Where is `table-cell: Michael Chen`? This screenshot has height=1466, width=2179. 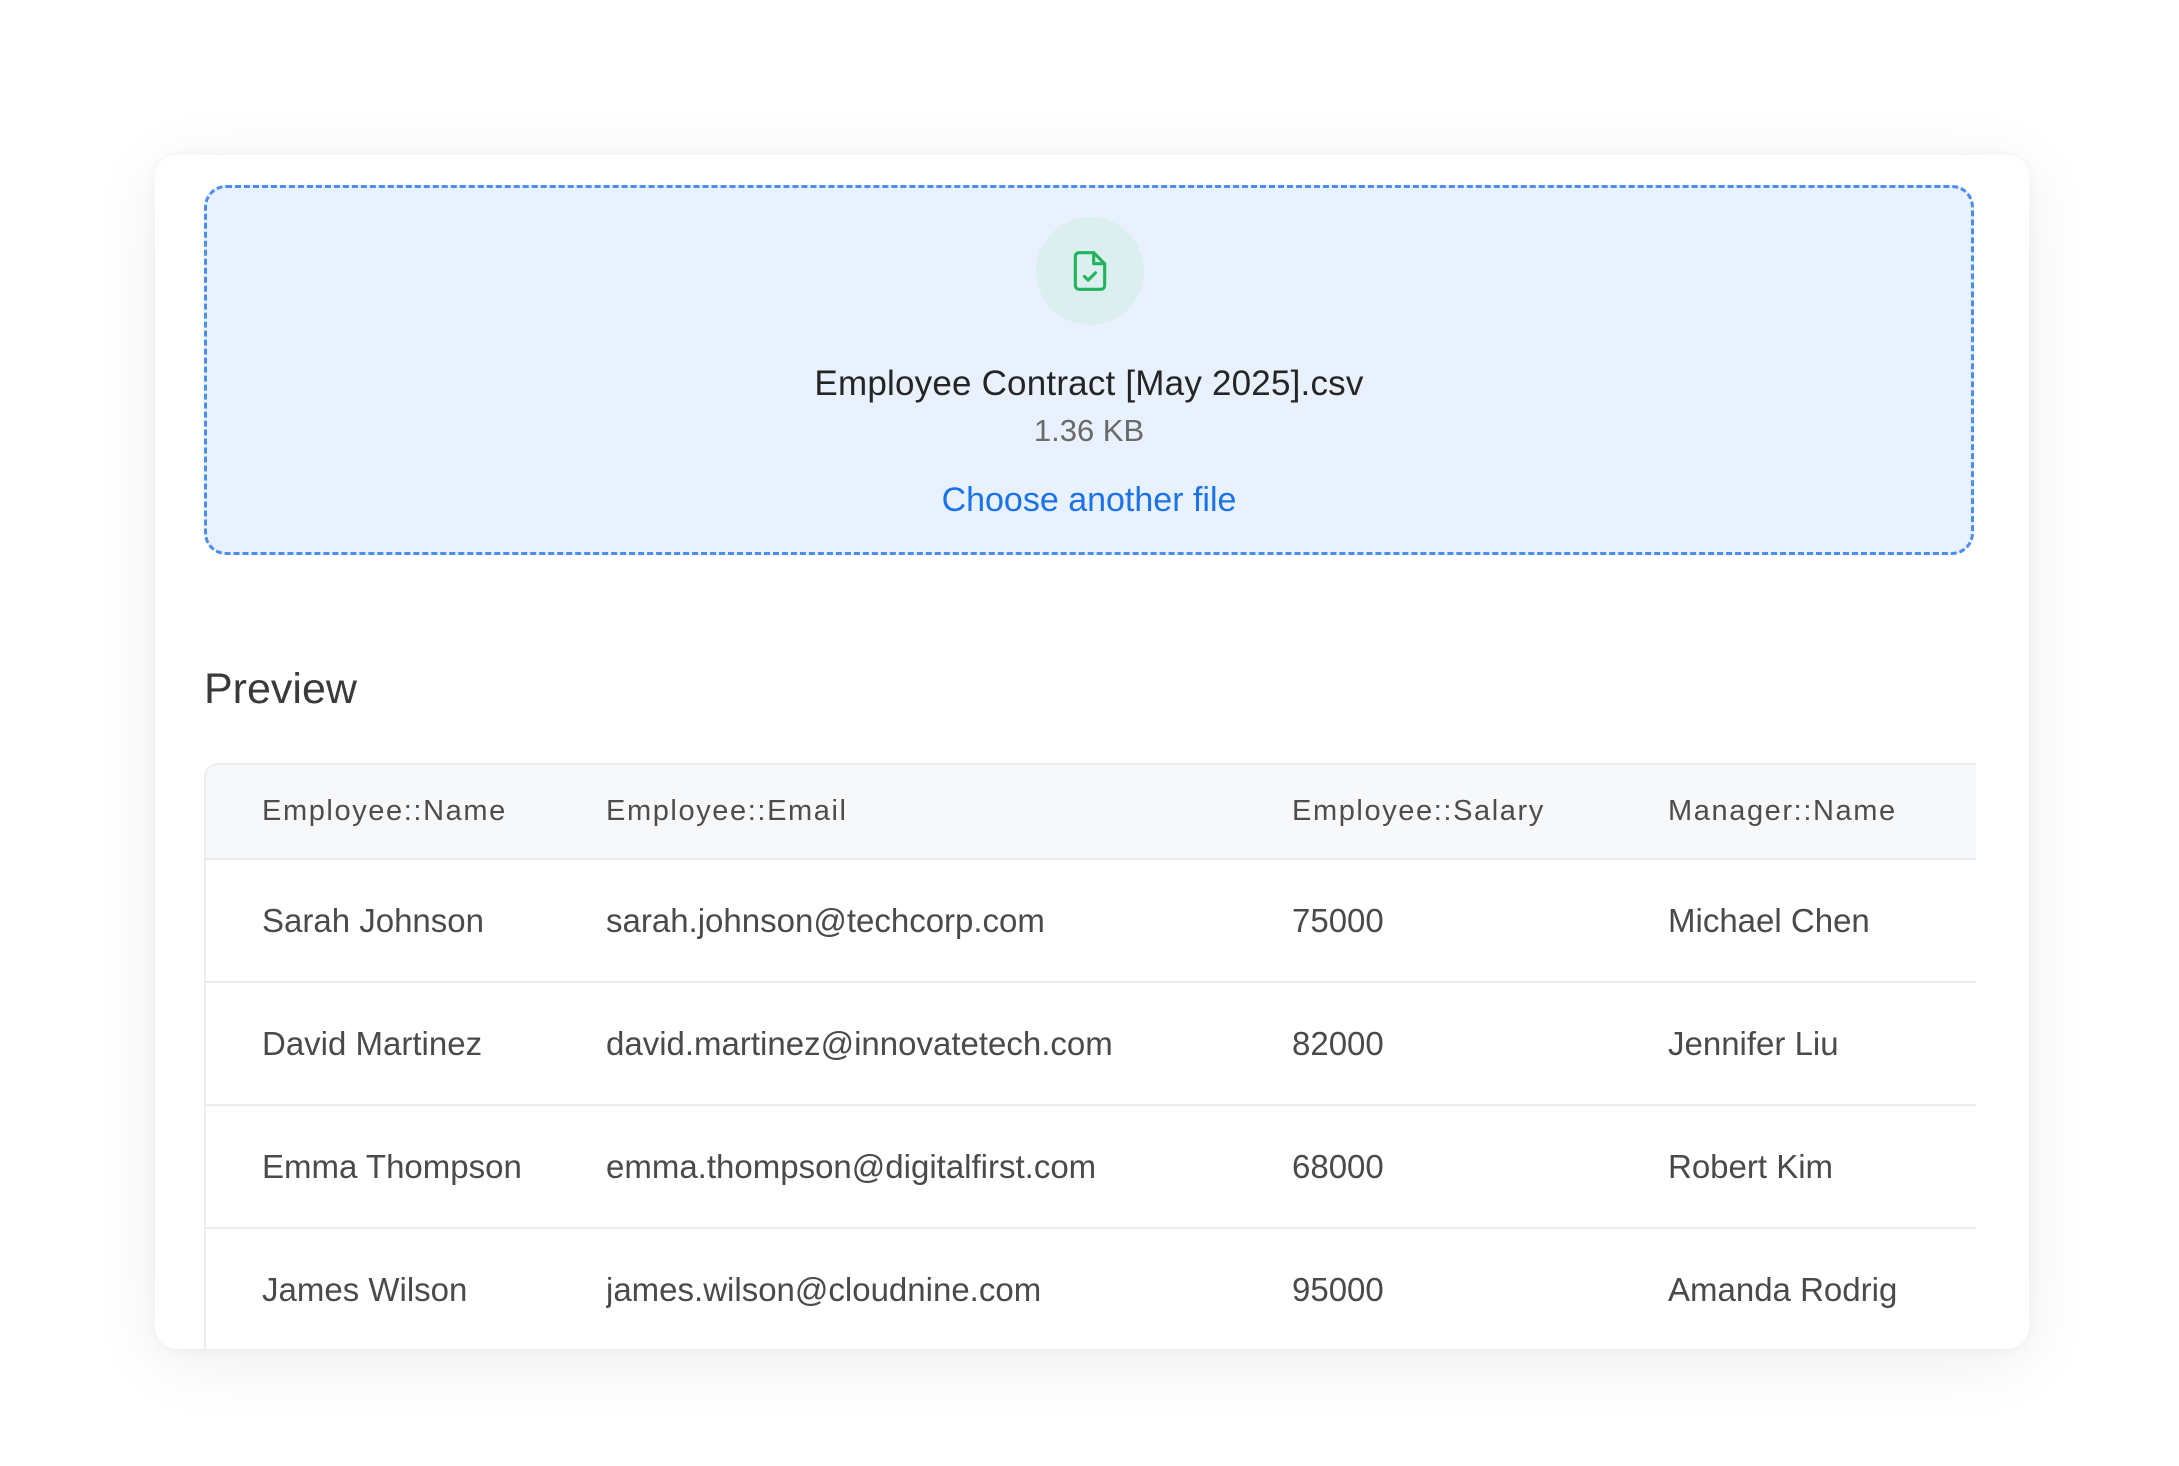 table-cell: Michael Chen is located at coordinates (1822, 921).